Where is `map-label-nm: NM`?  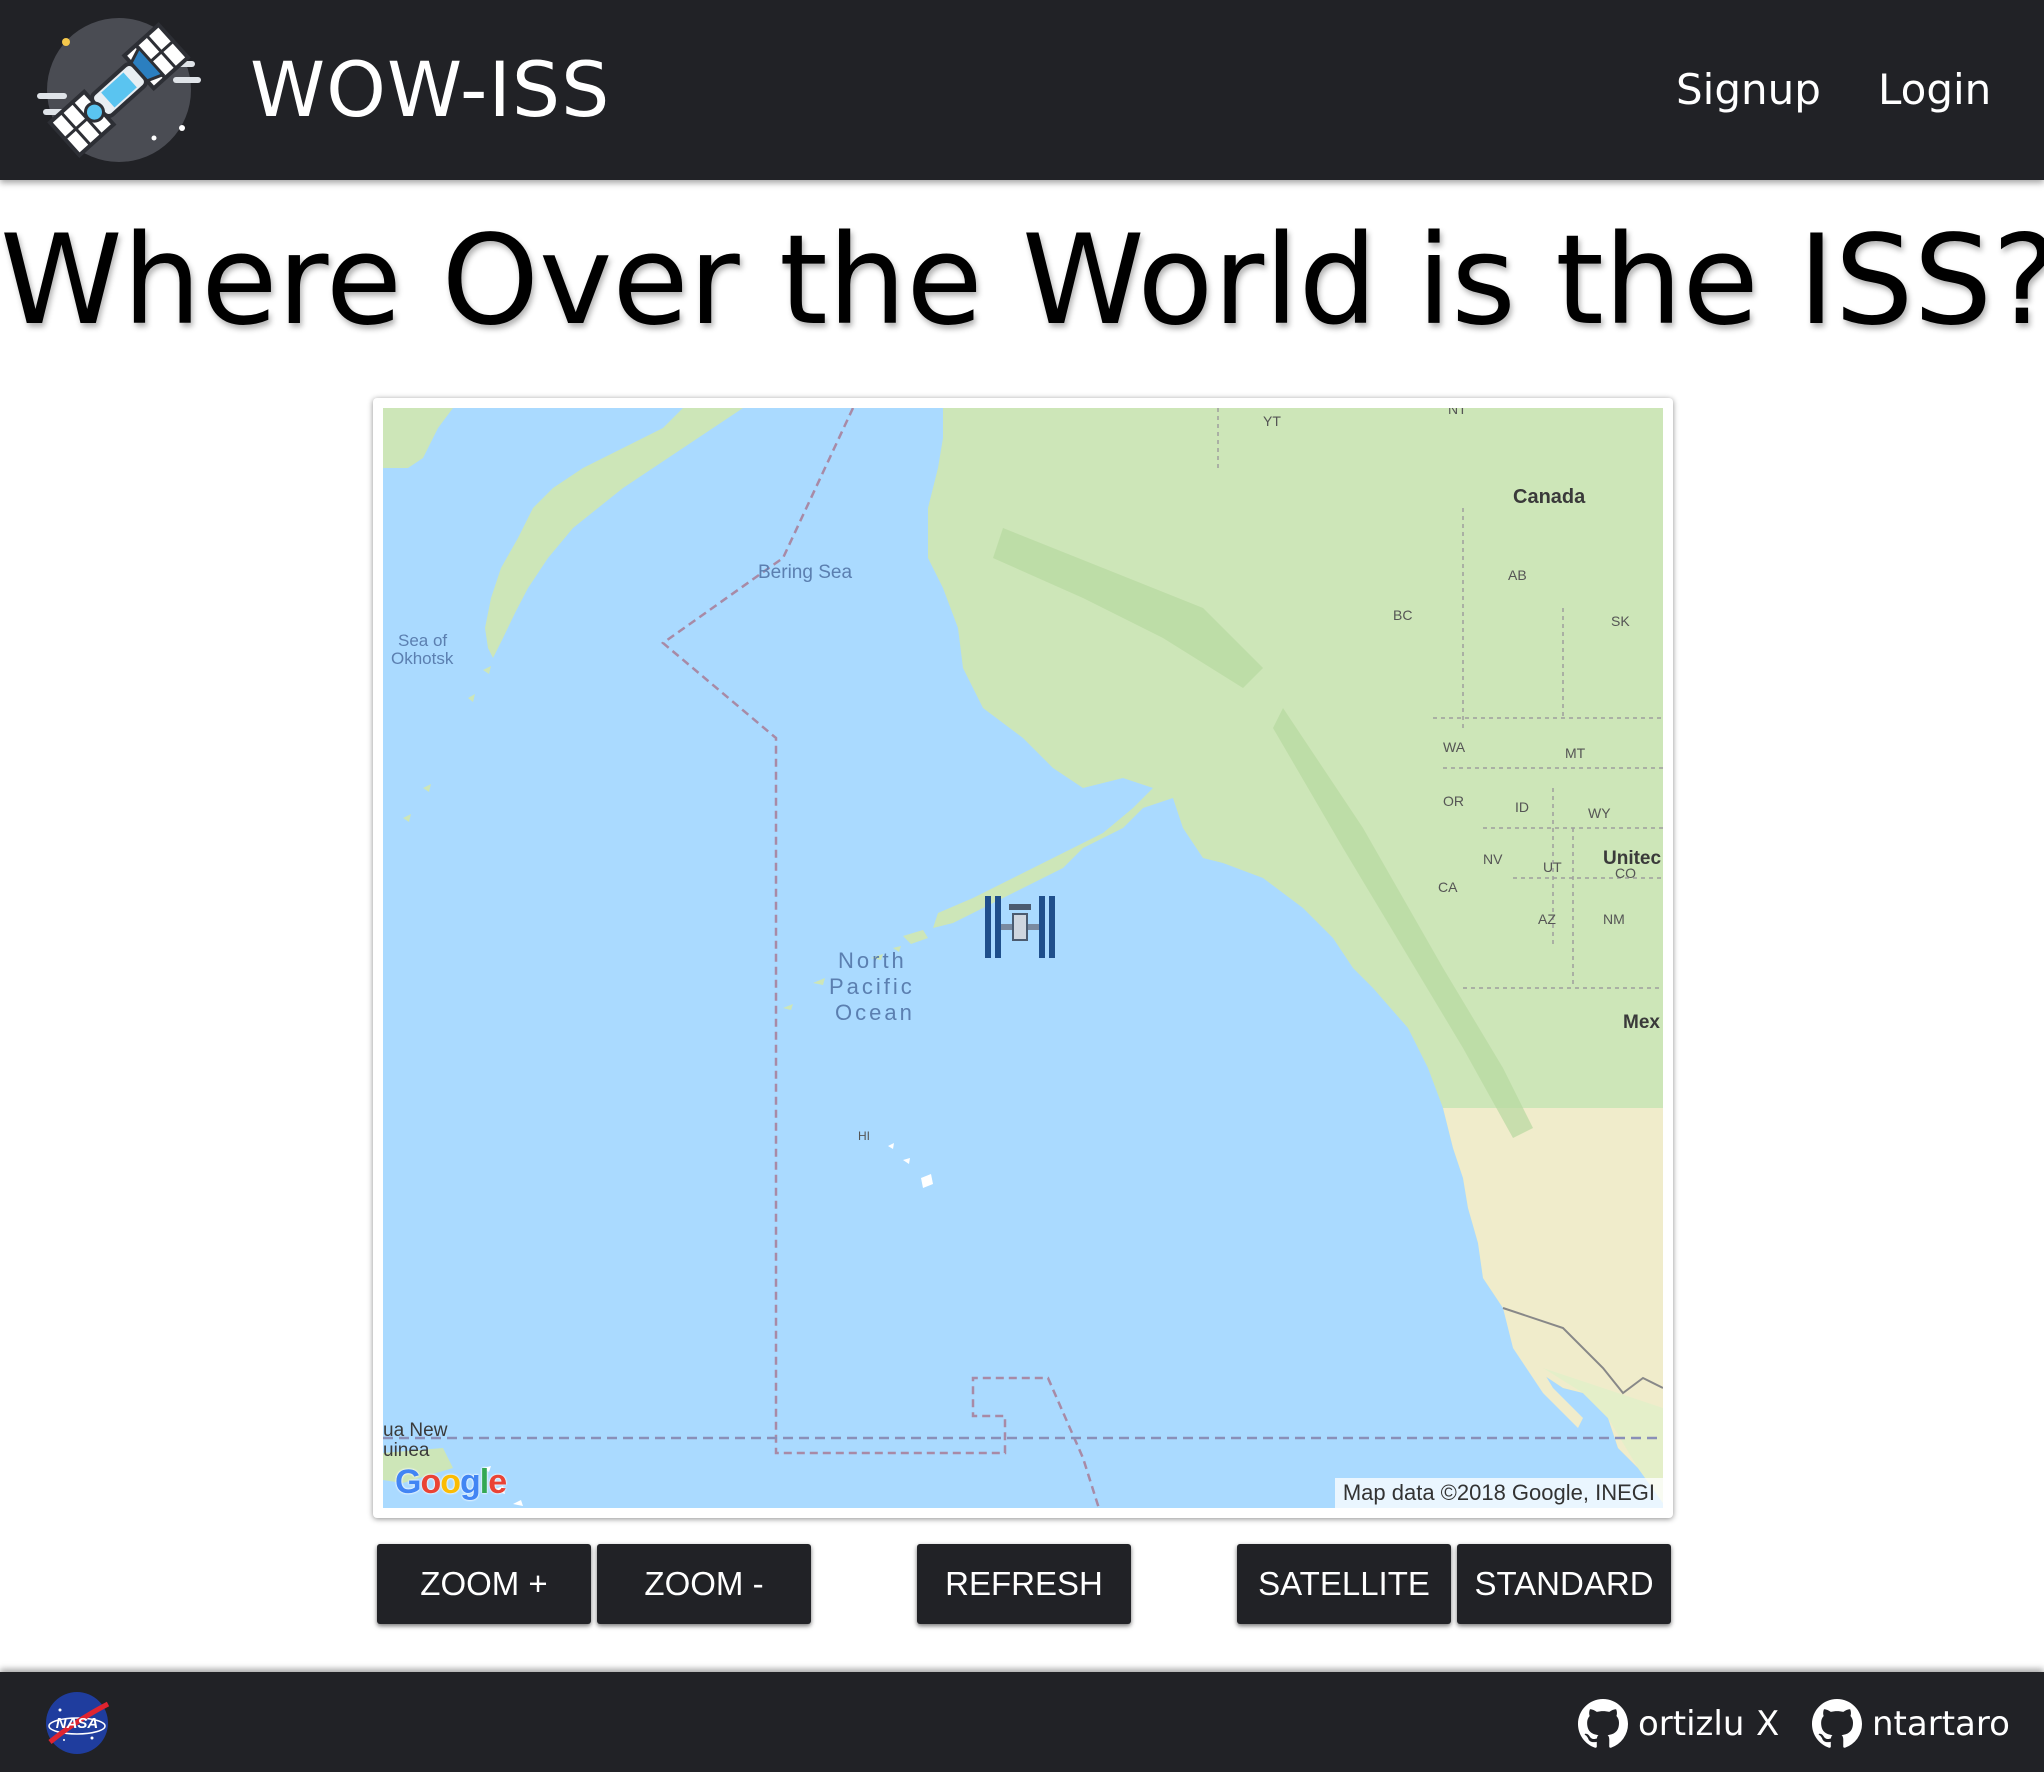
map-label-nm: NM is located at coordinates (1614, 919).